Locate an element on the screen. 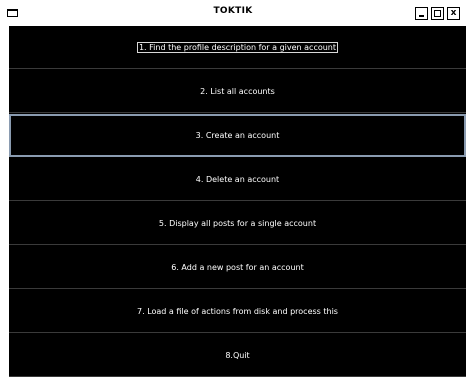 The image size is (466, 377). menu-button-label: 2. List all accounts is located at coordinates (237, 91).